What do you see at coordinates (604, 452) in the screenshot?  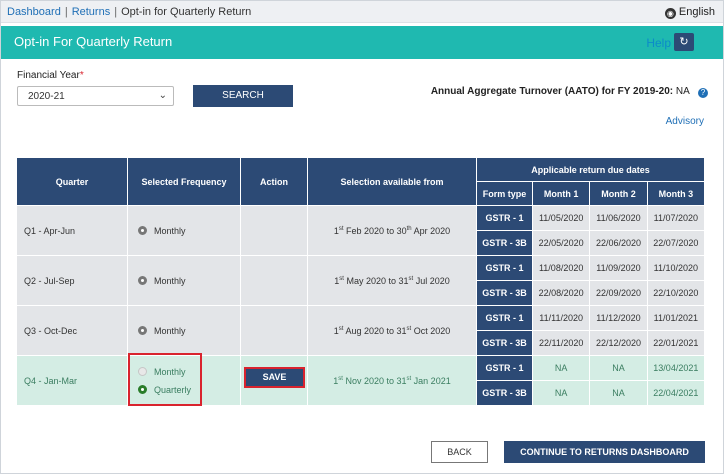 I see `continue-to-returns-dashboard-button: CONTINUE TO RETURNS DASHBOARD` at bounding box center [604, 452].